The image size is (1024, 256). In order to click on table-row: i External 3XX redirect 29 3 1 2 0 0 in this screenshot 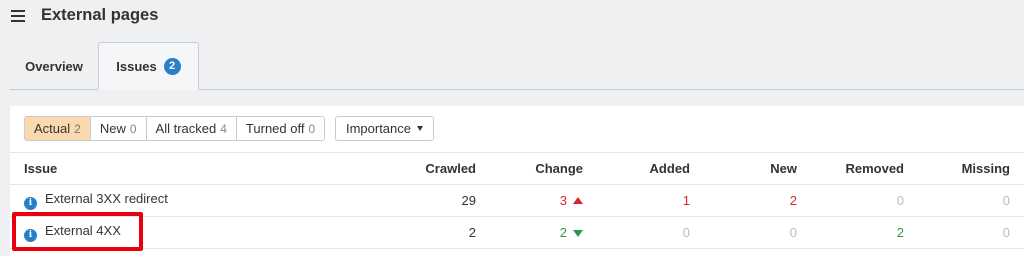, I will do `click(517, 200)`.